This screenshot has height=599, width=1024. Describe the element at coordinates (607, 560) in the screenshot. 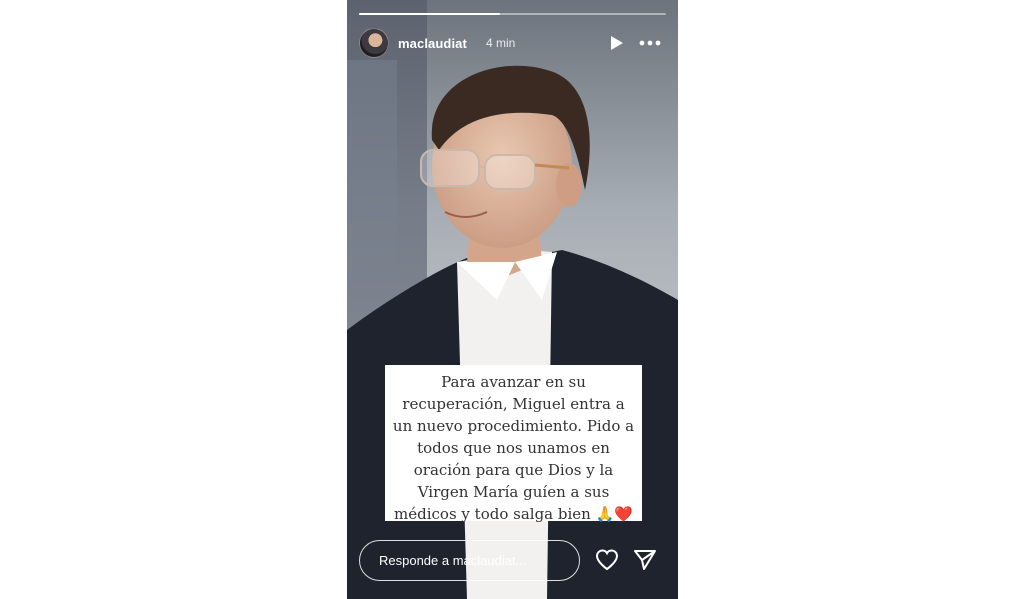

I see `heart-icon` at that location.